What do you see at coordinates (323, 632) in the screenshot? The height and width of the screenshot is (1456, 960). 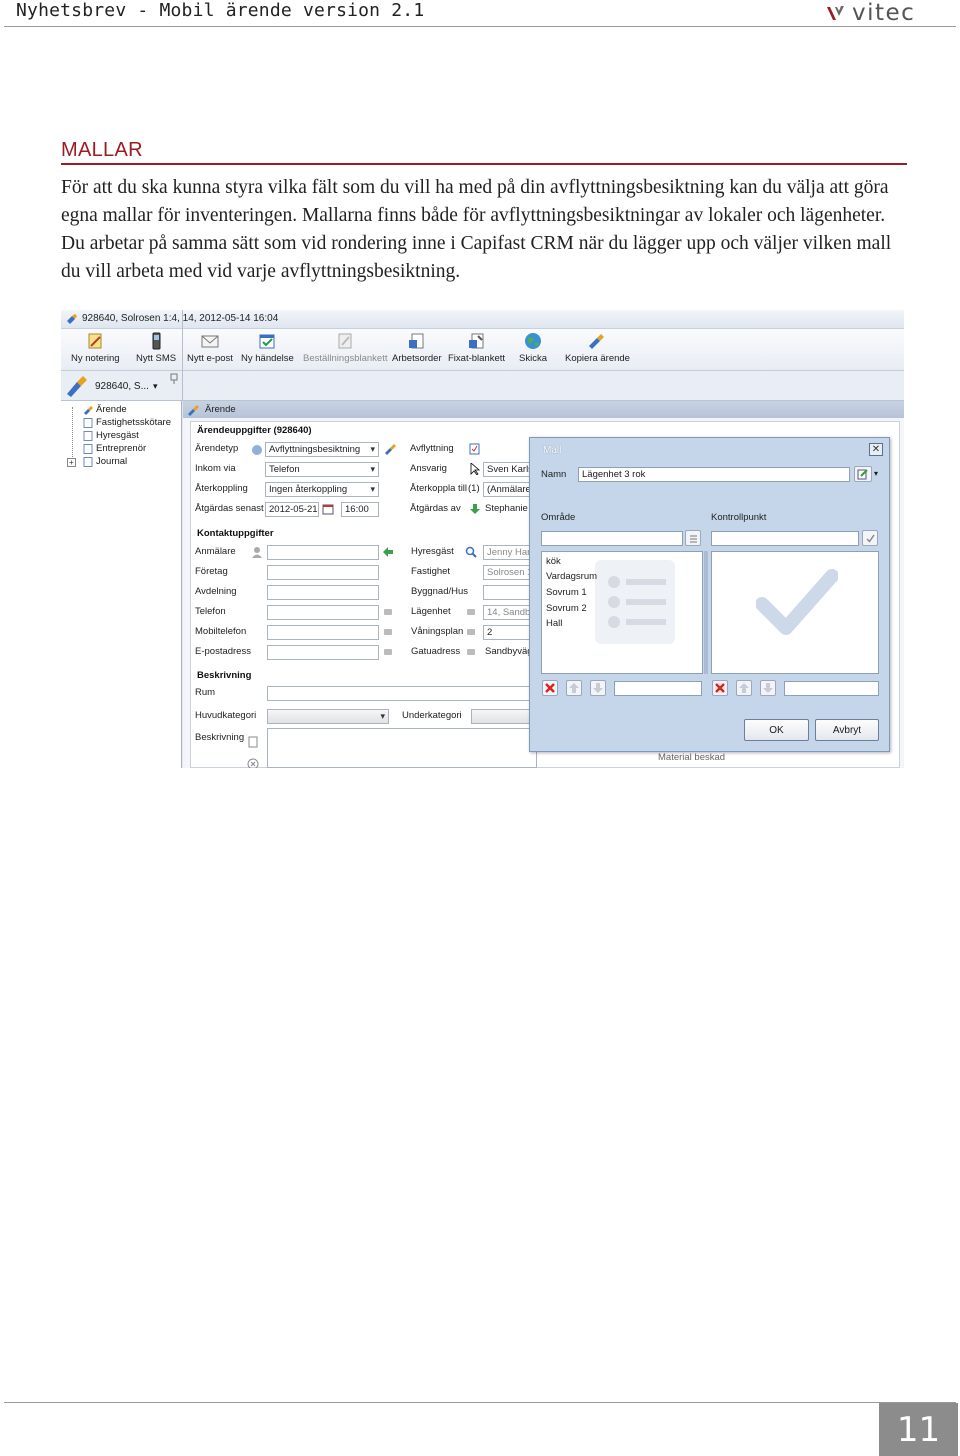 I see `mobile-field` at bounding box center [323, 632].